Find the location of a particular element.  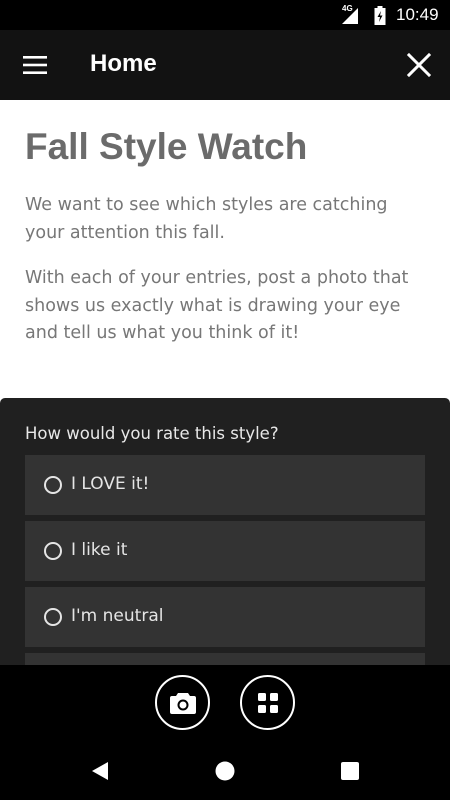

back-button is located at coordinates (100, 771).